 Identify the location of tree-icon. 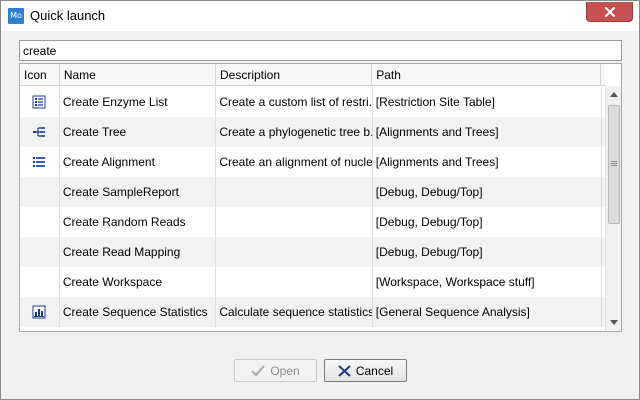
(39, 132).